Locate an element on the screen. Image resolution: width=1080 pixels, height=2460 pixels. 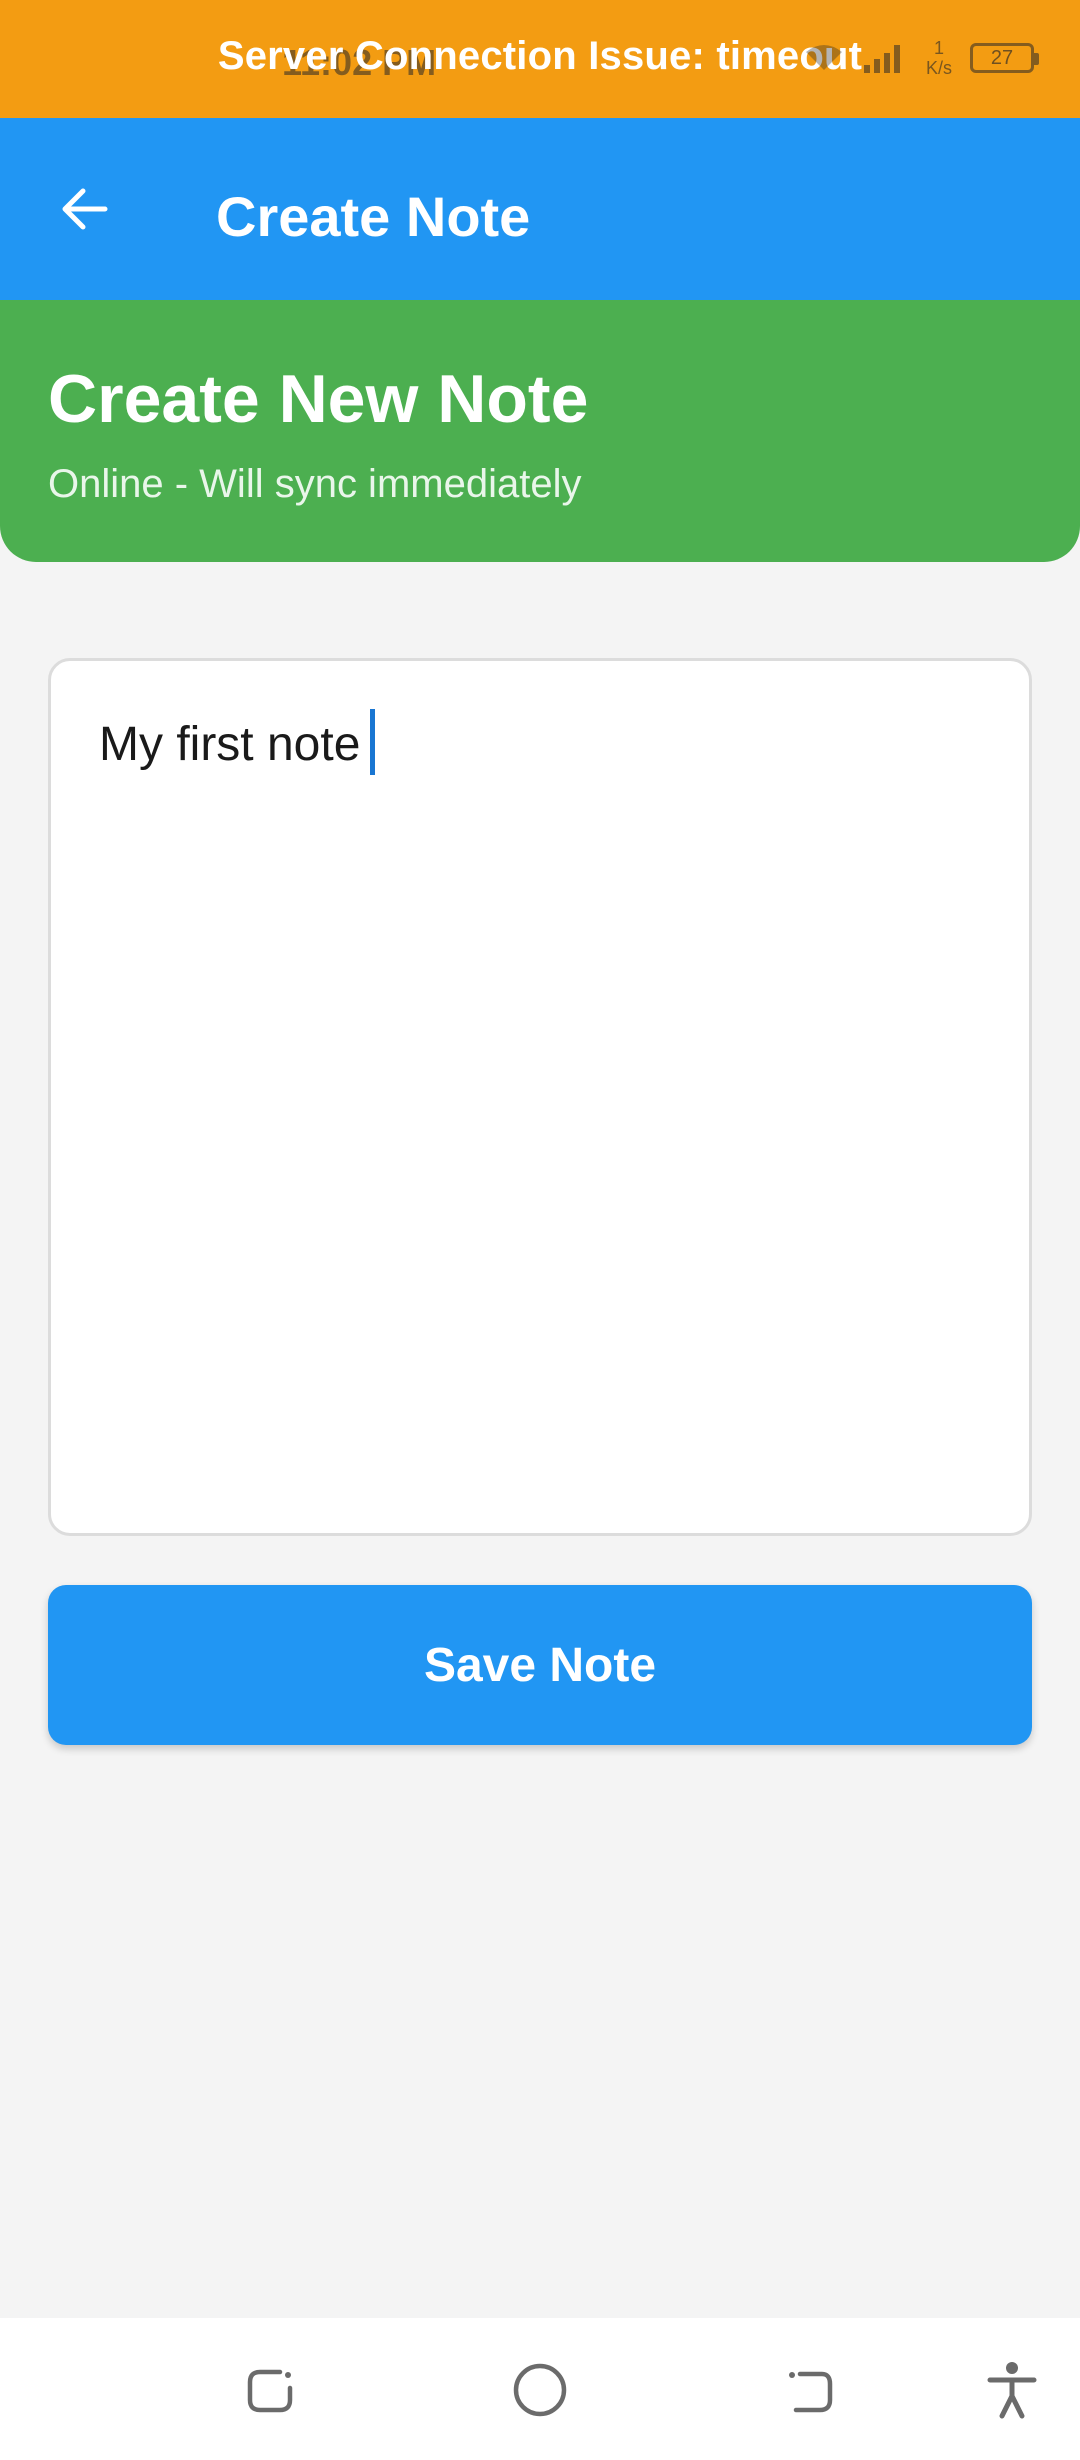
page-title: Create Note is located at coordinates (373, 216).